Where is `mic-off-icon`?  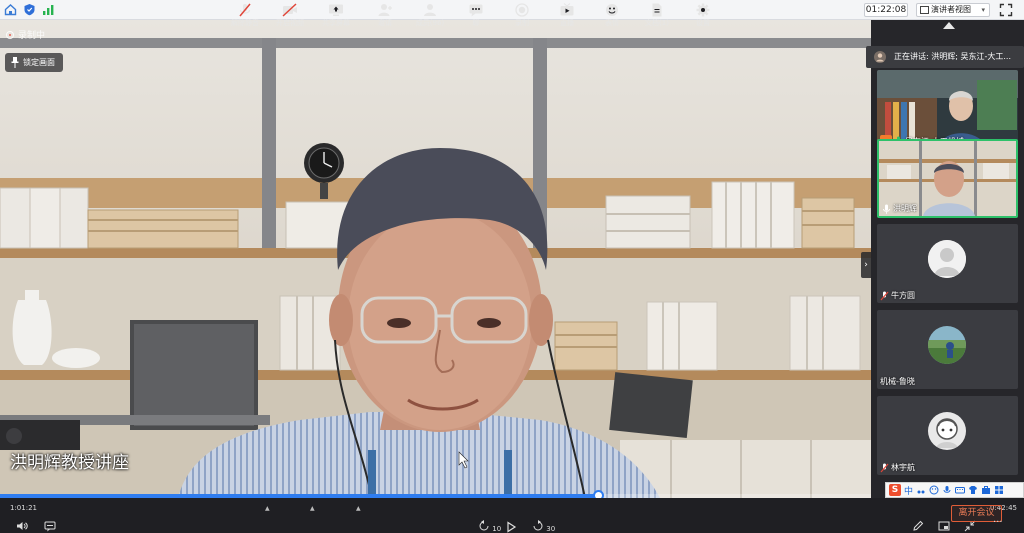
mic-off-icon is located at coordinates (245, 10).